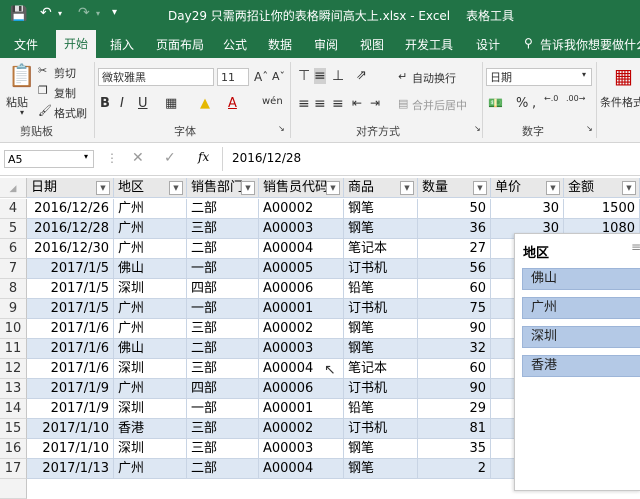 The image size is (640, 499). What do you see at coordinates (454, 188) in the screenshot?
I see `column-header-qty: 数量 ▼` at bounding box center [454, 188].